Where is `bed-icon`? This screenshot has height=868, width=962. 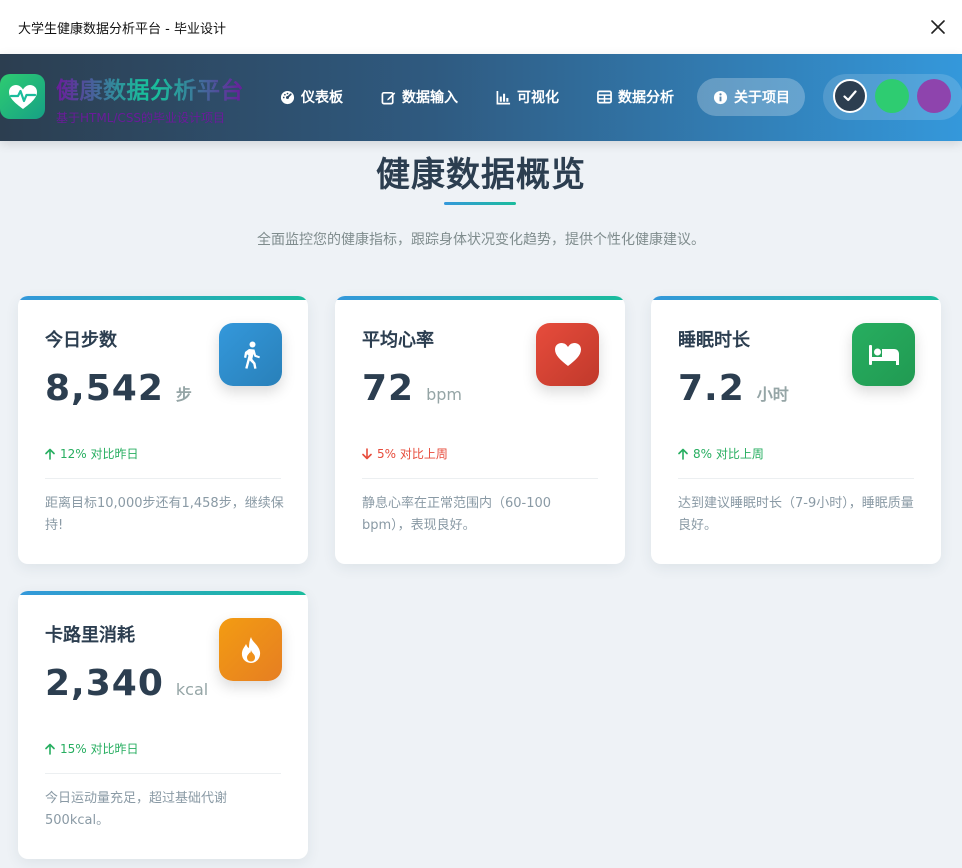 bed-icon is located at coordinates (883, 354).